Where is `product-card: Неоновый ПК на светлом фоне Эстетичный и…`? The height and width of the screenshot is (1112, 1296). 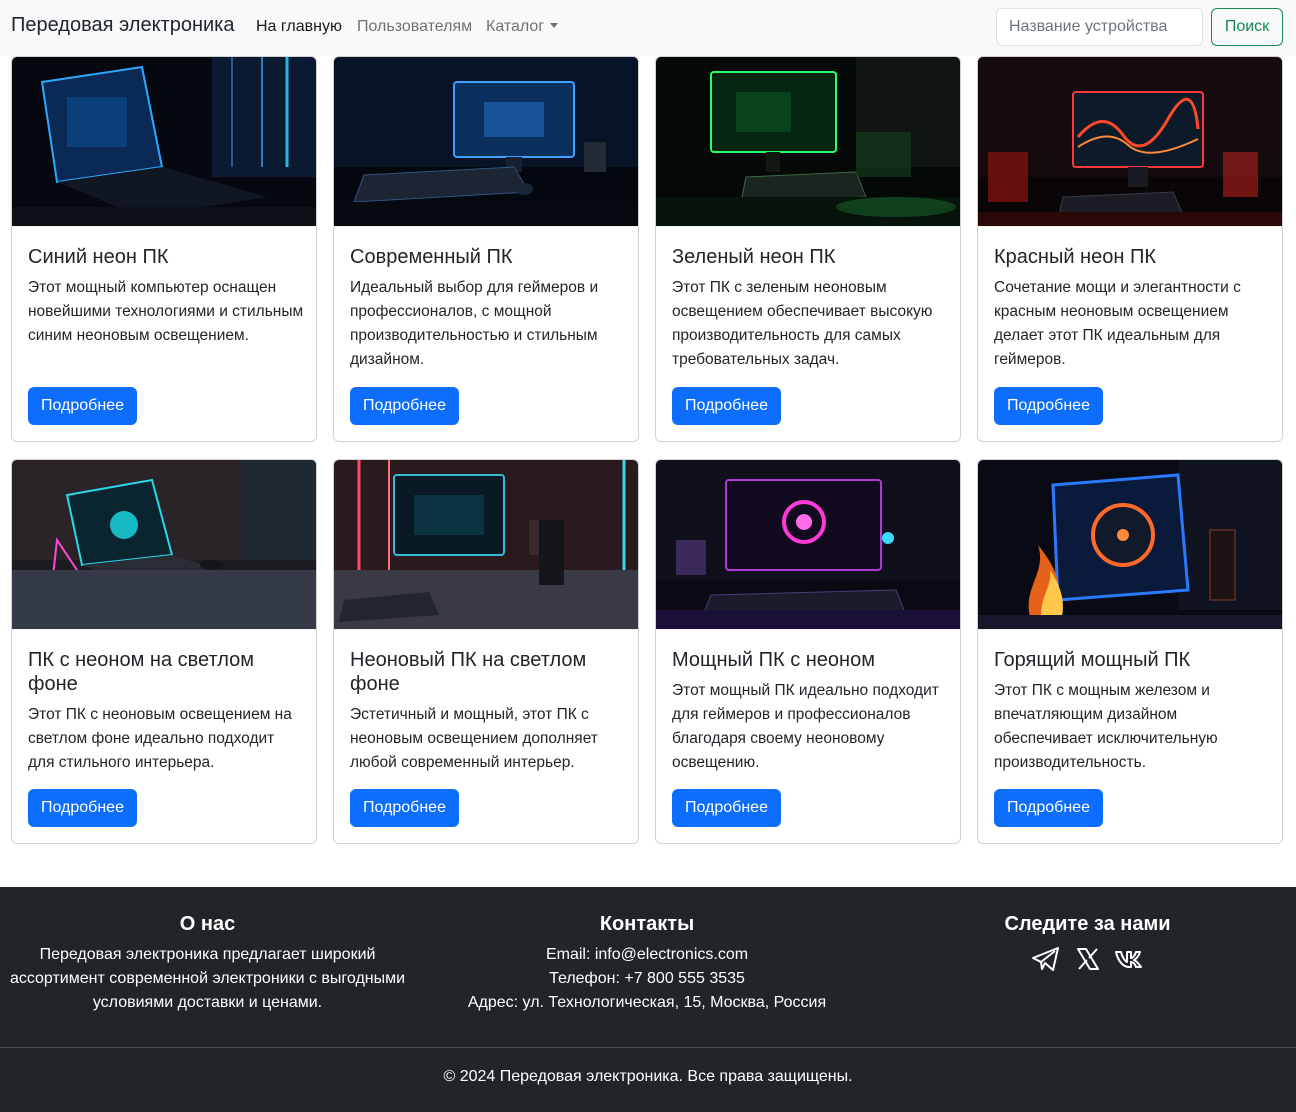 product-card: Неоновый ПК на светлом фоне Эстетичный и… is located at coordinates (486, 651).